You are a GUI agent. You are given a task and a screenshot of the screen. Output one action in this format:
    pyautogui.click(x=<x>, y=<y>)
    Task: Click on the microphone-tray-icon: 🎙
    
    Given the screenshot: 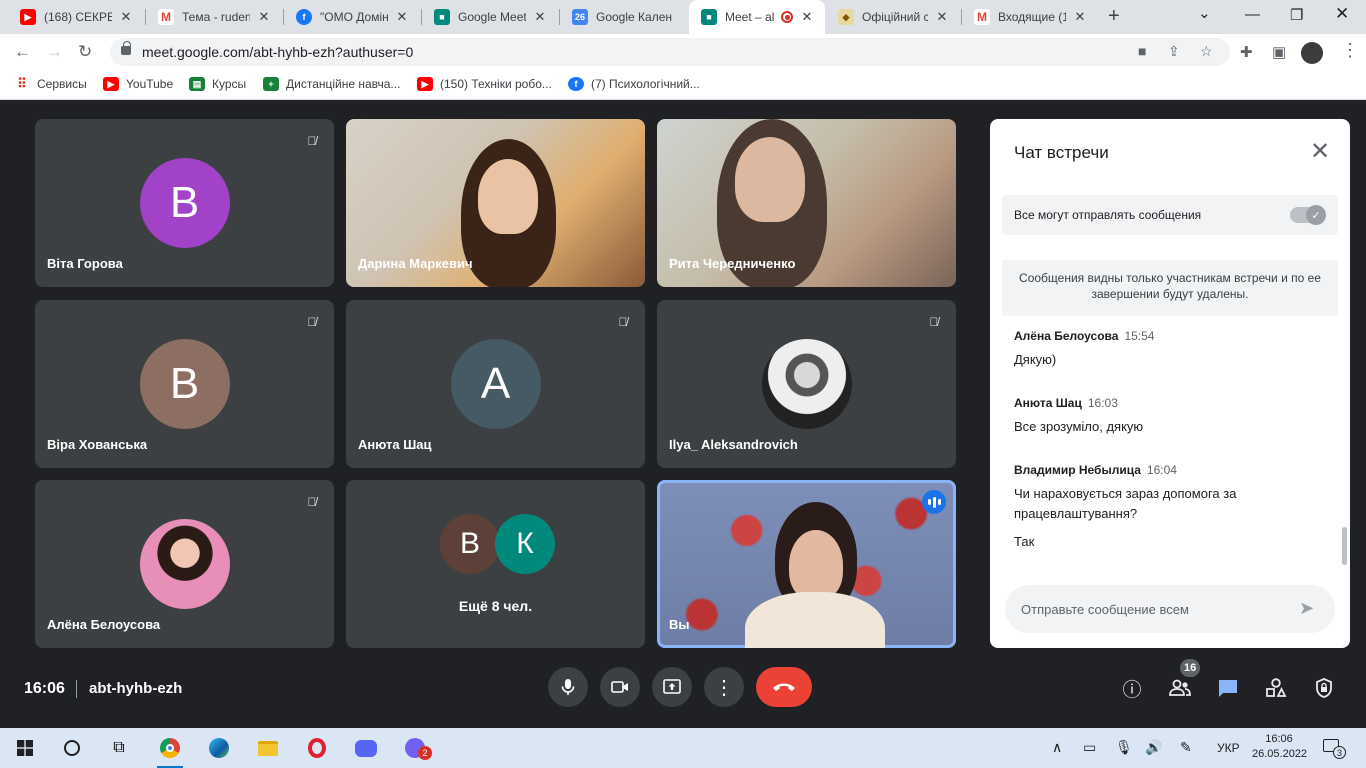 What is the action you would take?
    pyautogui.click(x=1124, y=747)
    